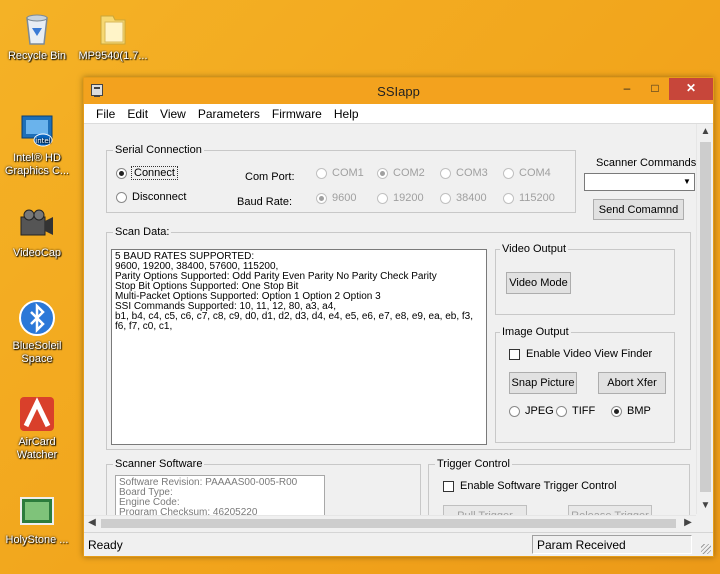 The image size is (720, 574). What do you see at coordinates (631, 411) in the screenshot?
I see `bmp-radio: BMP` at bounding box center [631, 411].